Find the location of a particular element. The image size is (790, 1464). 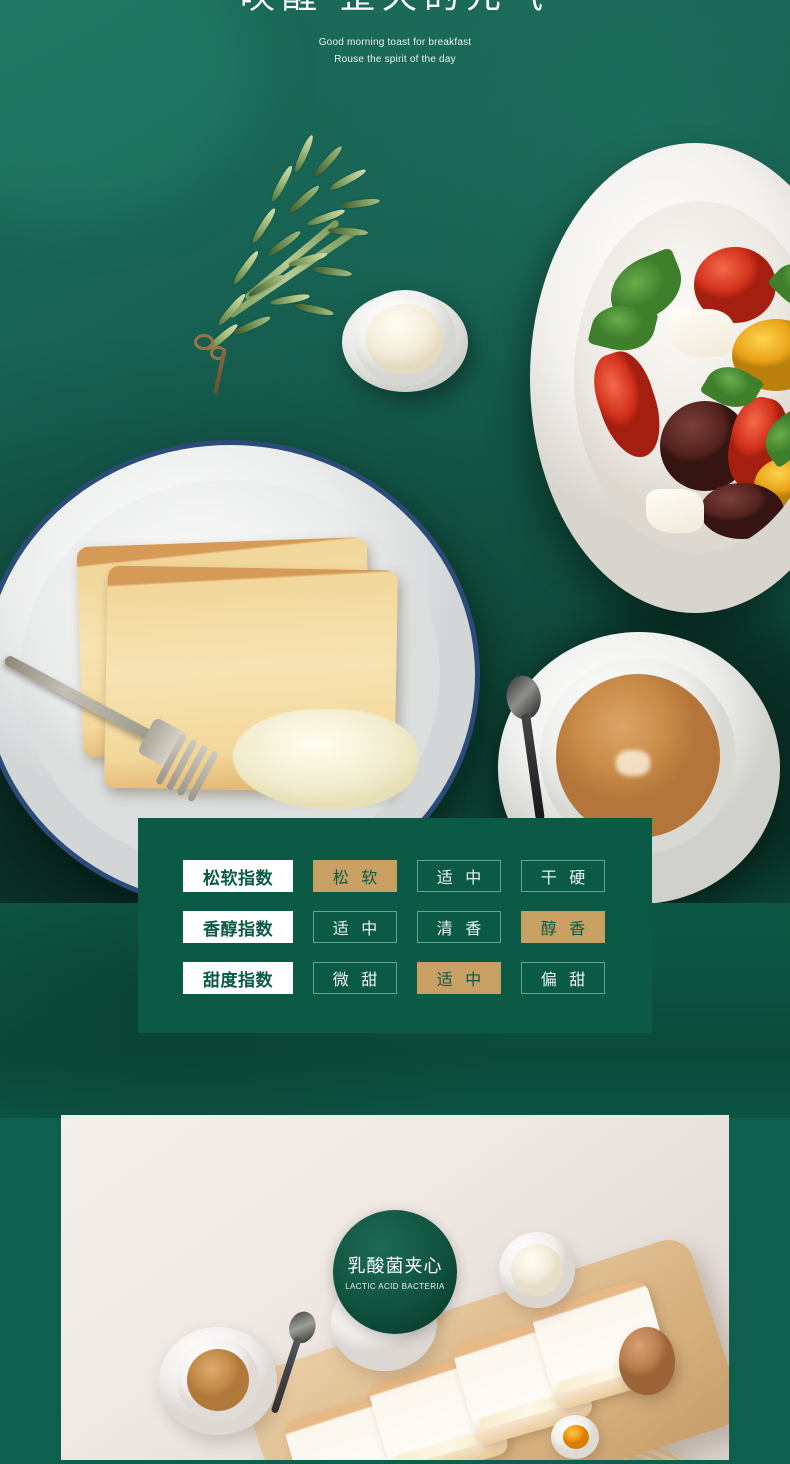

badge-title-cn: 乳酸菌夹心 is located at coordinates (395, 1265).